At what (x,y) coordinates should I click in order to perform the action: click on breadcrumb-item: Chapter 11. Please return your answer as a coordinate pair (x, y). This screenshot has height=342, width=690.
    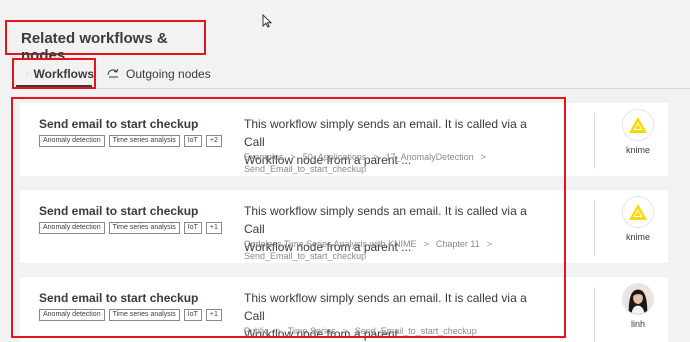
    Looking at the image, I should click on (458, 244).